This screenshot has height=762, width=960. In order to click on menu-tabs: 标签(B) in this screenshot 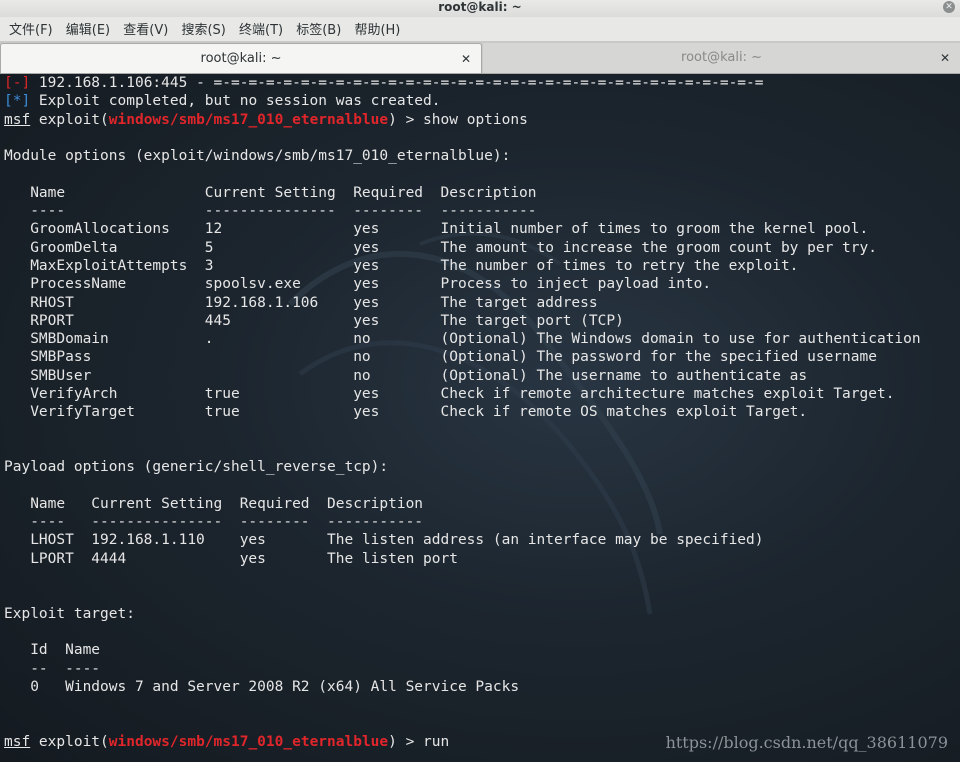, I will do `click(318, 30)`.